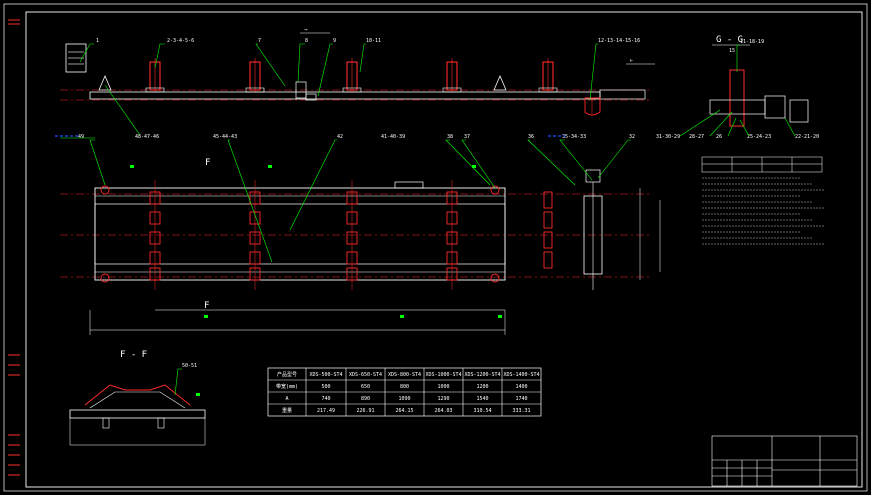  What do you see at coordinates (521, 399) in the screenshot?
I see `table-cell: 1740` at bounding box center [521, 399].